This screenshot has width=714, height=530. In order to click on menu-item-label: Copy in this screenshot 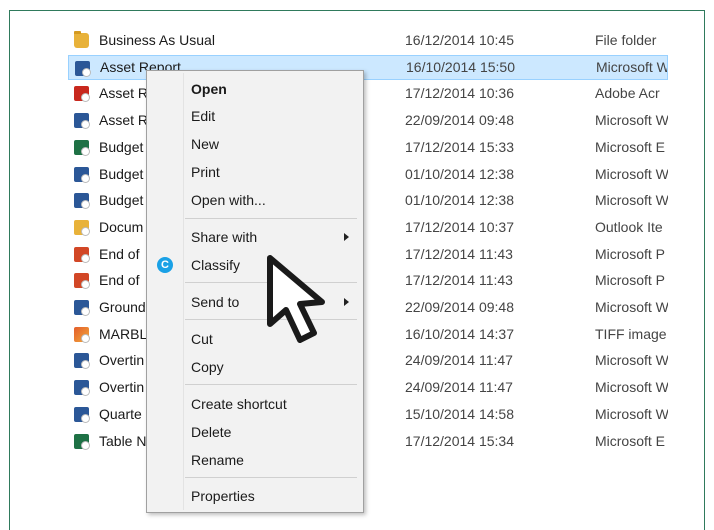, I will do `click(207, 367)`.